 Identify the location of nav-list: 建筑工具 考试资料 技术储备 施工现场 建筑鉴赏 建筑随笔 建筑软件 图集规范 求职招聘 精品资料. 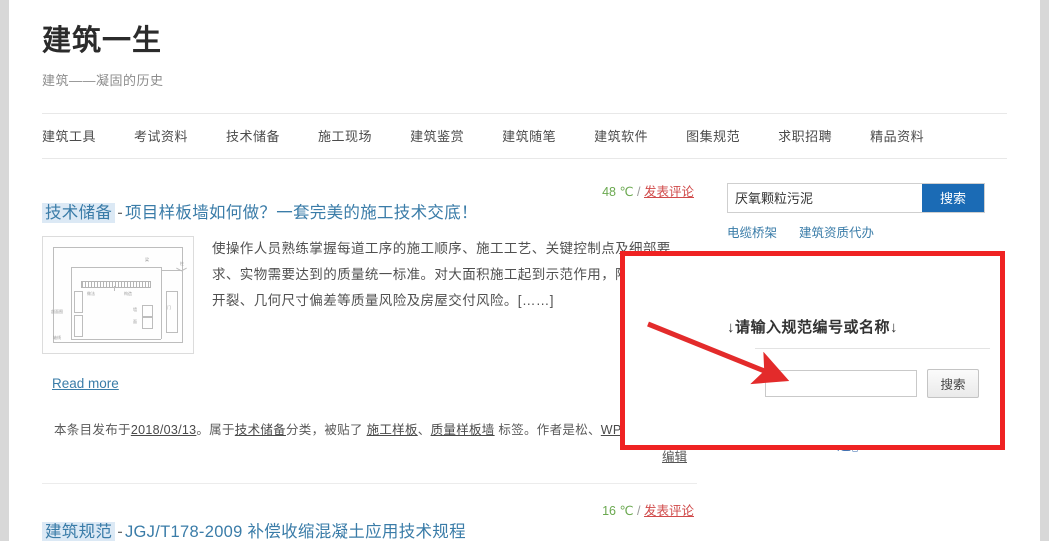
(524, 136).